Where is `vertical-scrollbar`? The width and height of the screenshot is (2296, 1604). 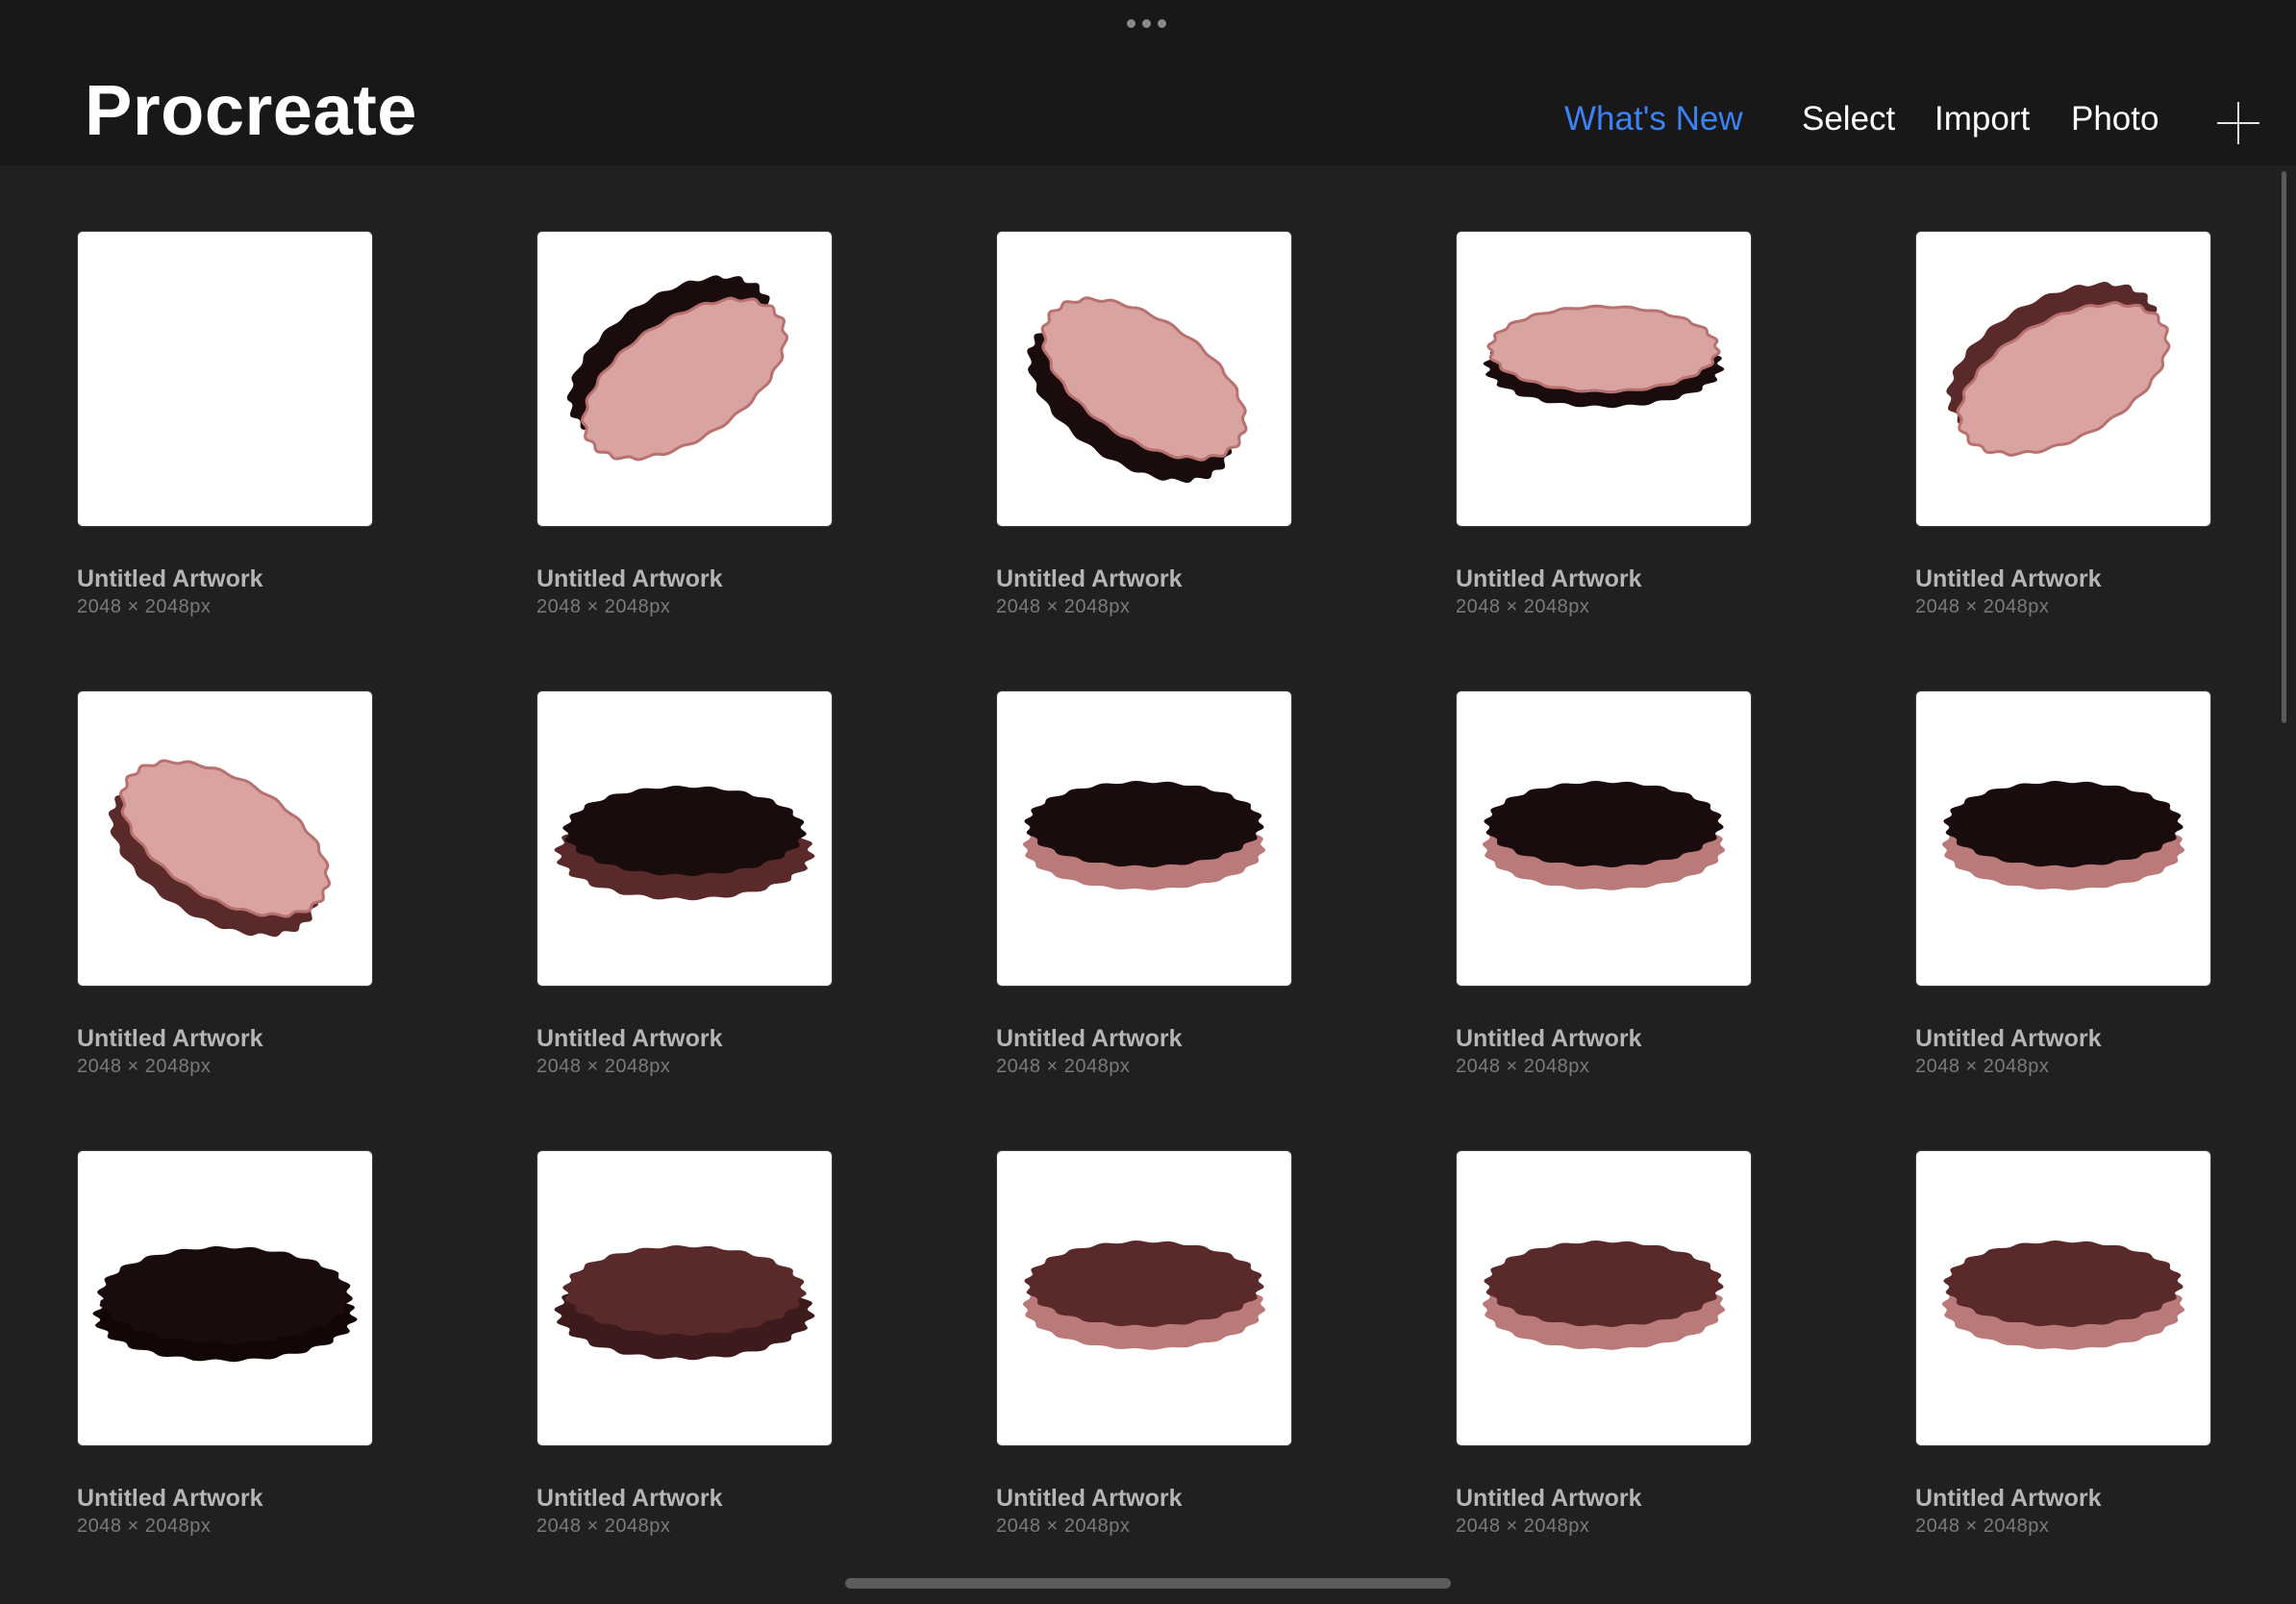 vertical-scrollbar is located at coordinates (2284, 447).